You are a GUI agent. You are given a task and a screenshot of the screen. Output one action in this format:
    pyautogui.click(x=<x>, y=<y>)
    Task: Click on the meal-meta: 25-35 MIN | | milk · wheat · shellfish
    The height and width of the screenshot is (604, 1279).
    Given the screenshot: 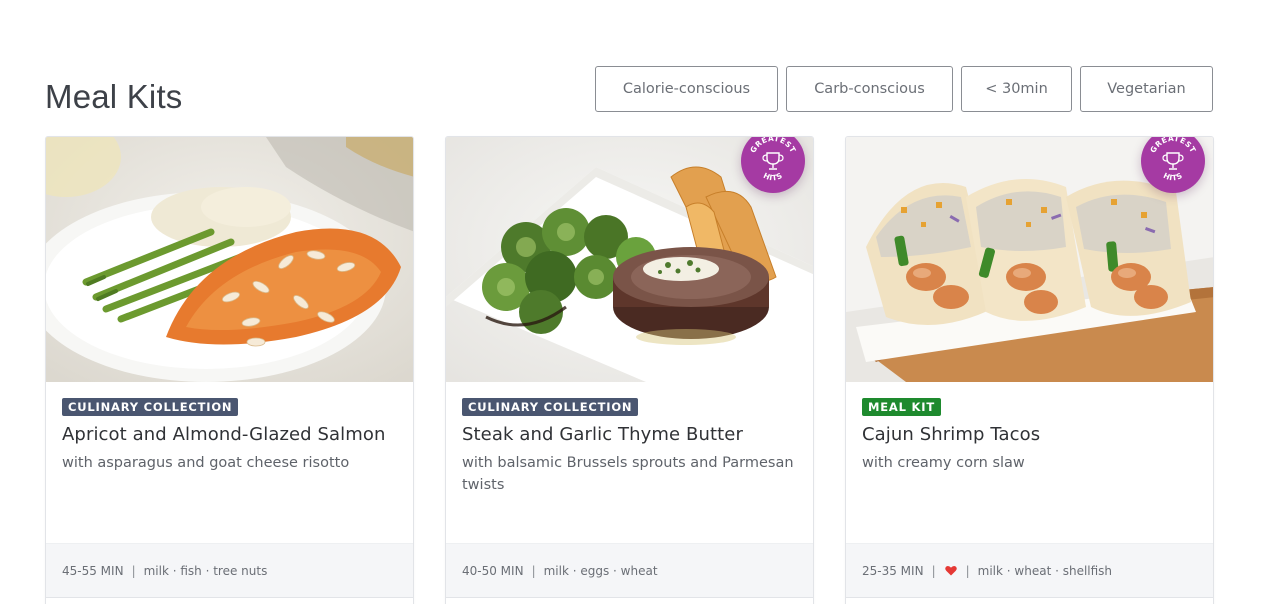 What is the action you would take?
    pyautogui.click(x=1029, y=570)
    